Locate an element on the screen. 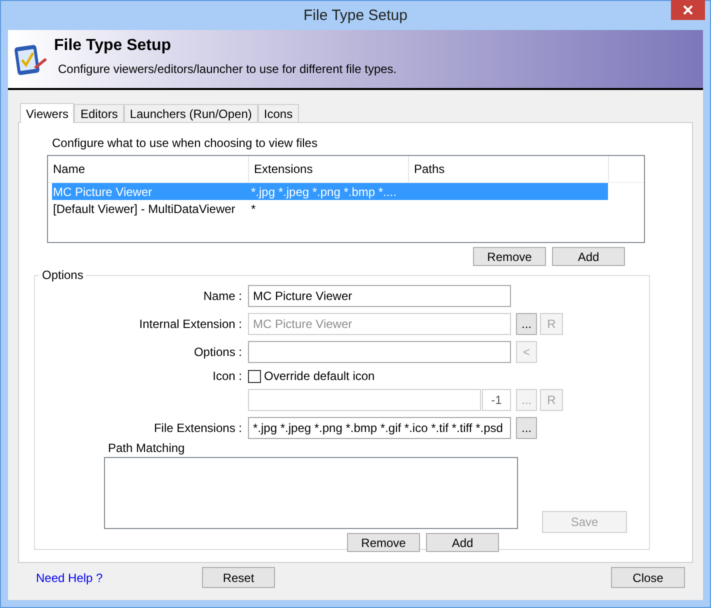 This screenshot has height=608, width=711. reset-button: Reset is located at coordinates (238, 577).